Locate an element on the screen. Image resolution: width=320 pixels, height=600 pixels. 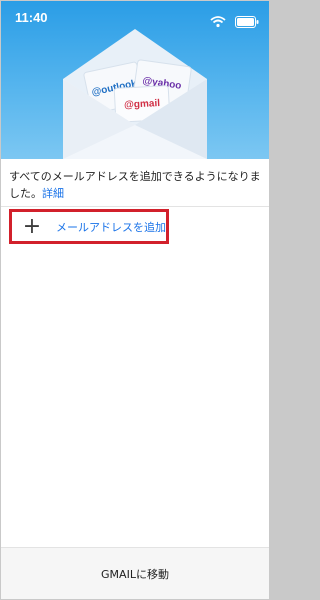
go-to-gmail-button: GMAILに移動 is located at coordinates (135, 573).